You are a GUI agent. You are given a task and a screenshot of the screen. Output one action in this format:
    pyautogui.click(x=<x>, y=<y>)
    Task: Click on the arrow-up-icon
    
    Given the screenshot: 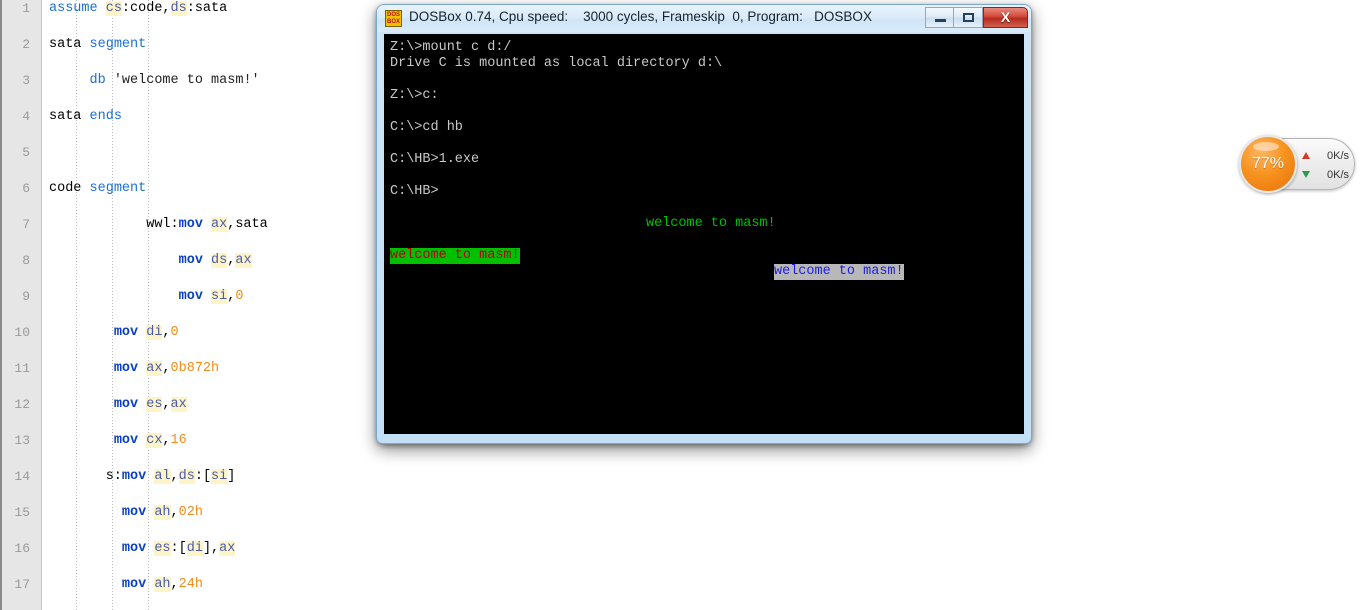 What is the action you would take?
    pyautogui.click(x=1306, y=155)
    